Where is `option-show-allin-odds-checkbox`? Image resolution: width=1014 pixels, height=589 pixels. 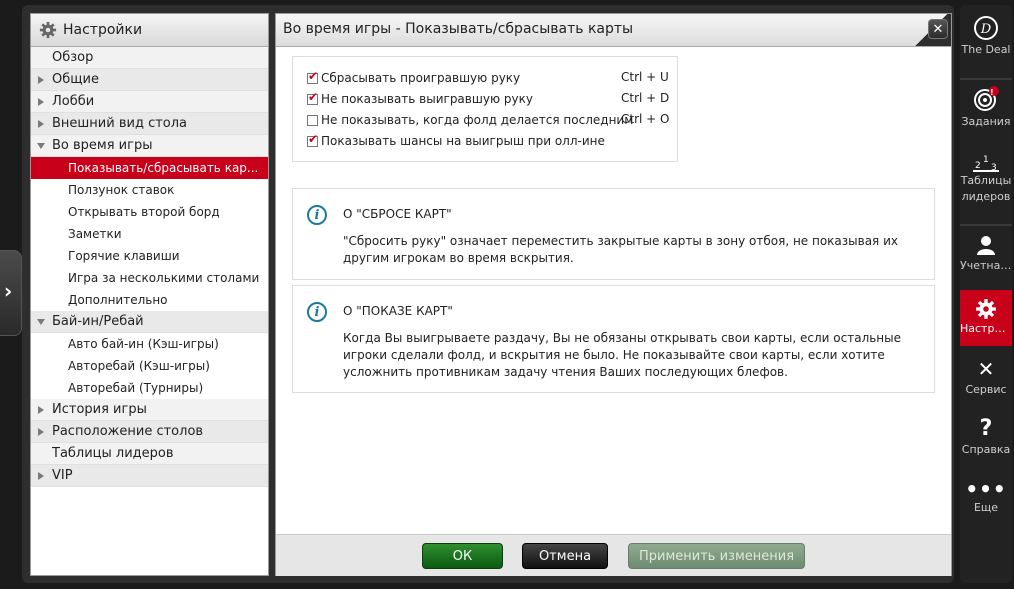
option-show-allin-odds-checkbox is located at coordinates (312, 139).